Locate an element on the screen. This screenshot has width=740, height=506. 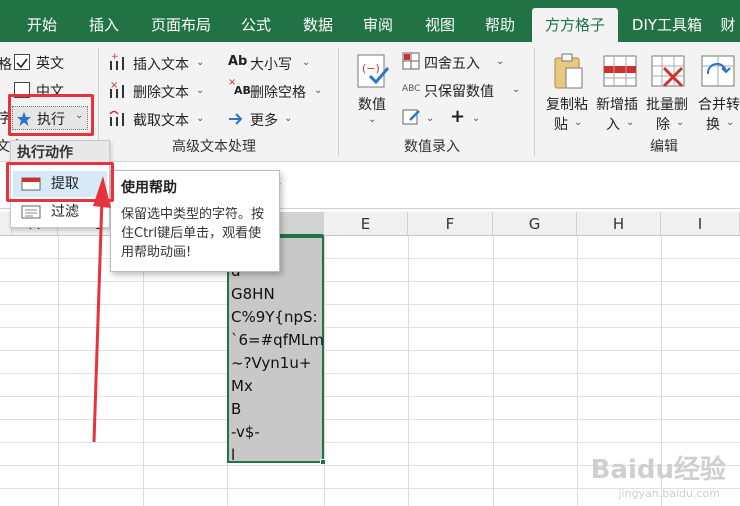
edit-sheet-icon is located at coordinates (411, 117).